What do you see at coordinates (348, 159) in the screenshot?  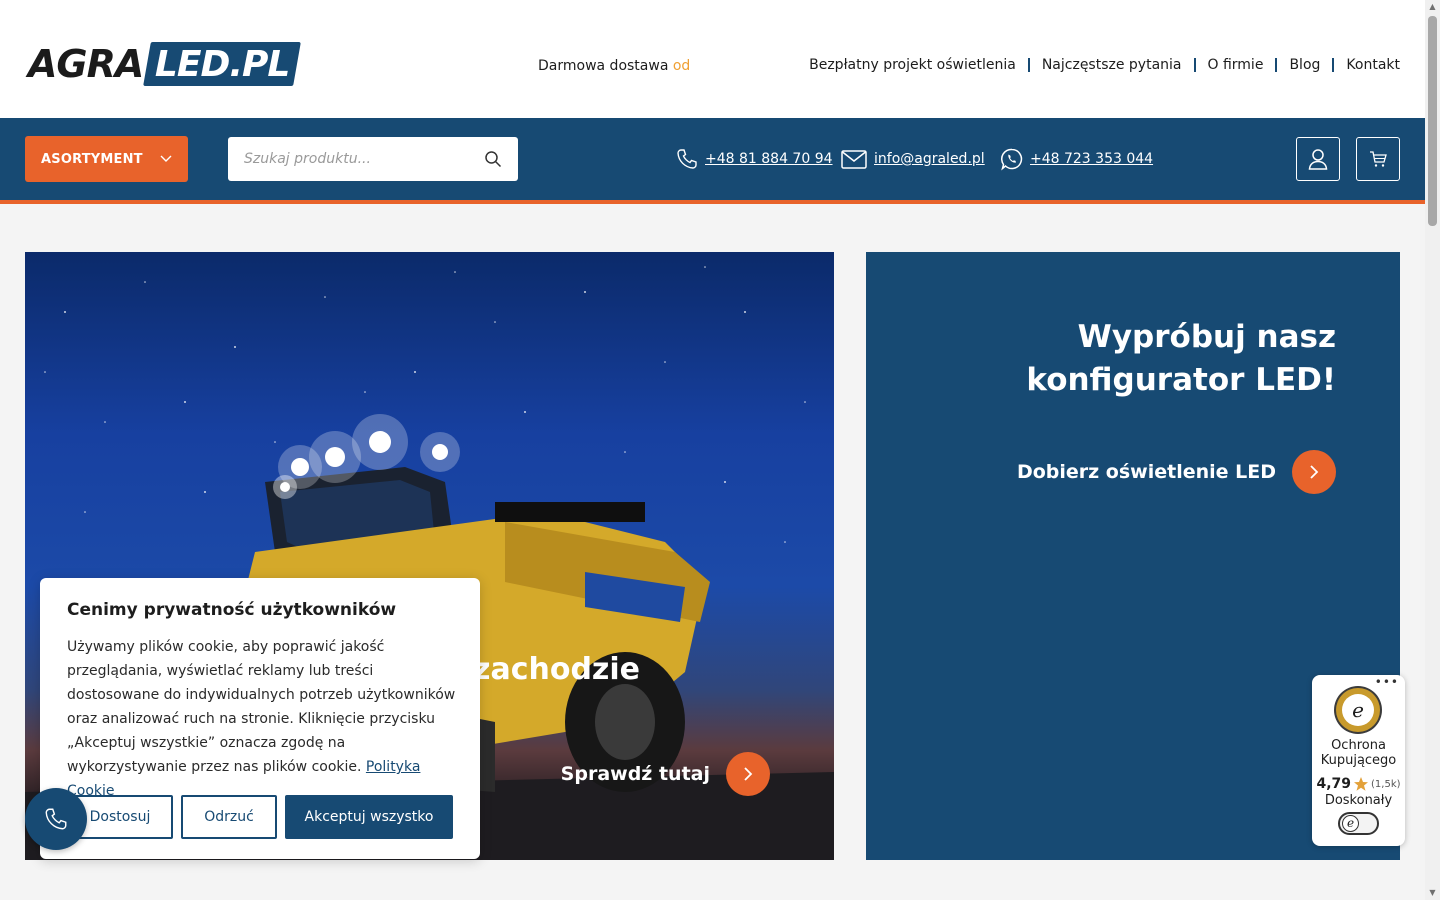 I see `search-input` at bounding box center [348, 159].